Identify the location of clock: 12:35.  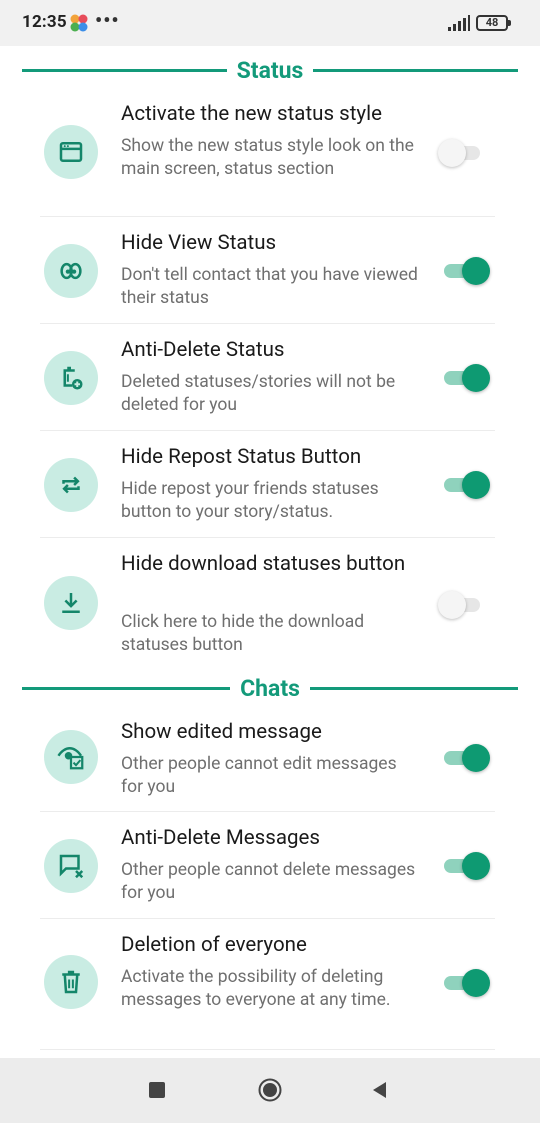
(44, 22).